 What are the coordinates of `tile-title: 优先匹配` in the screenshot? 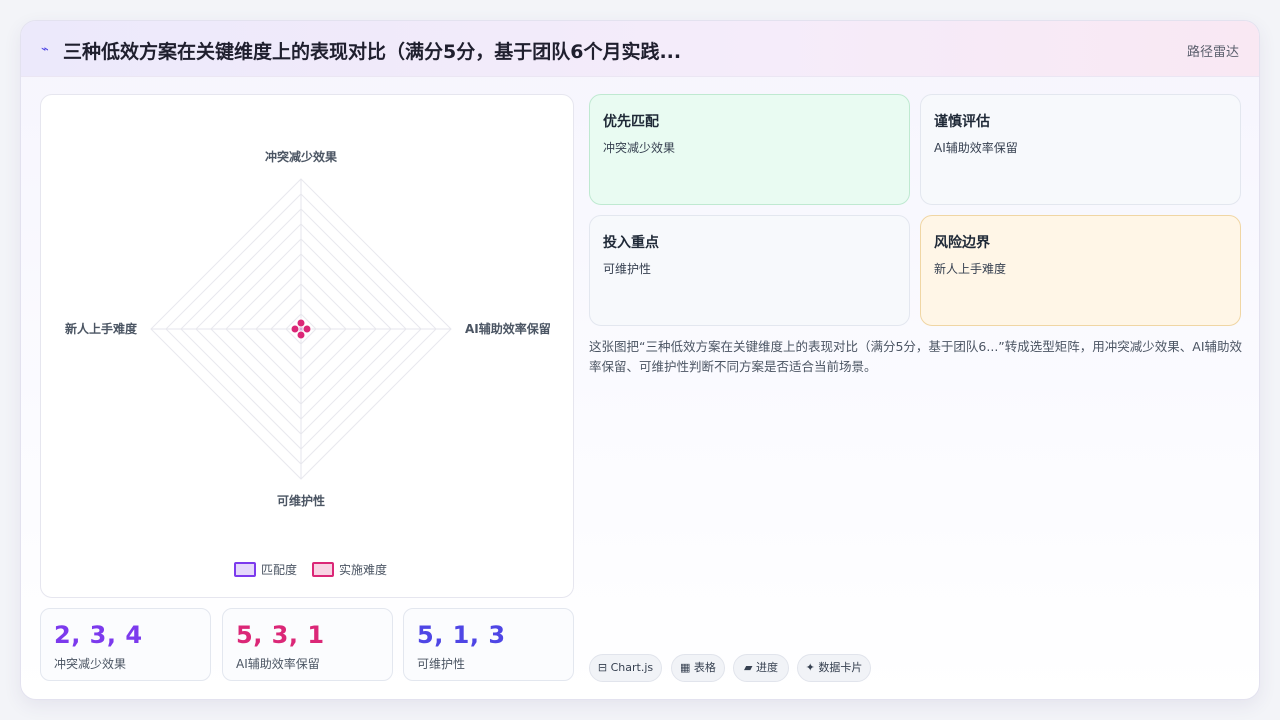 It's located at (631, 122).